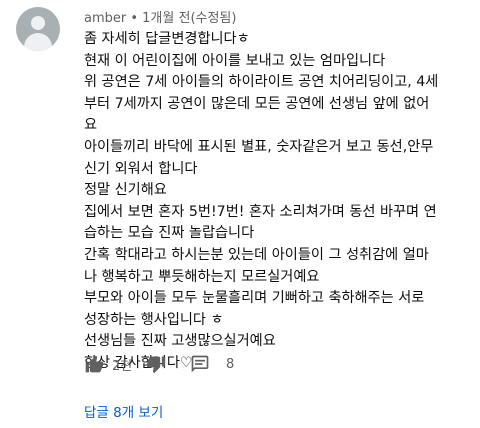  I want to click on like-count: 2천, so click(122, 366).